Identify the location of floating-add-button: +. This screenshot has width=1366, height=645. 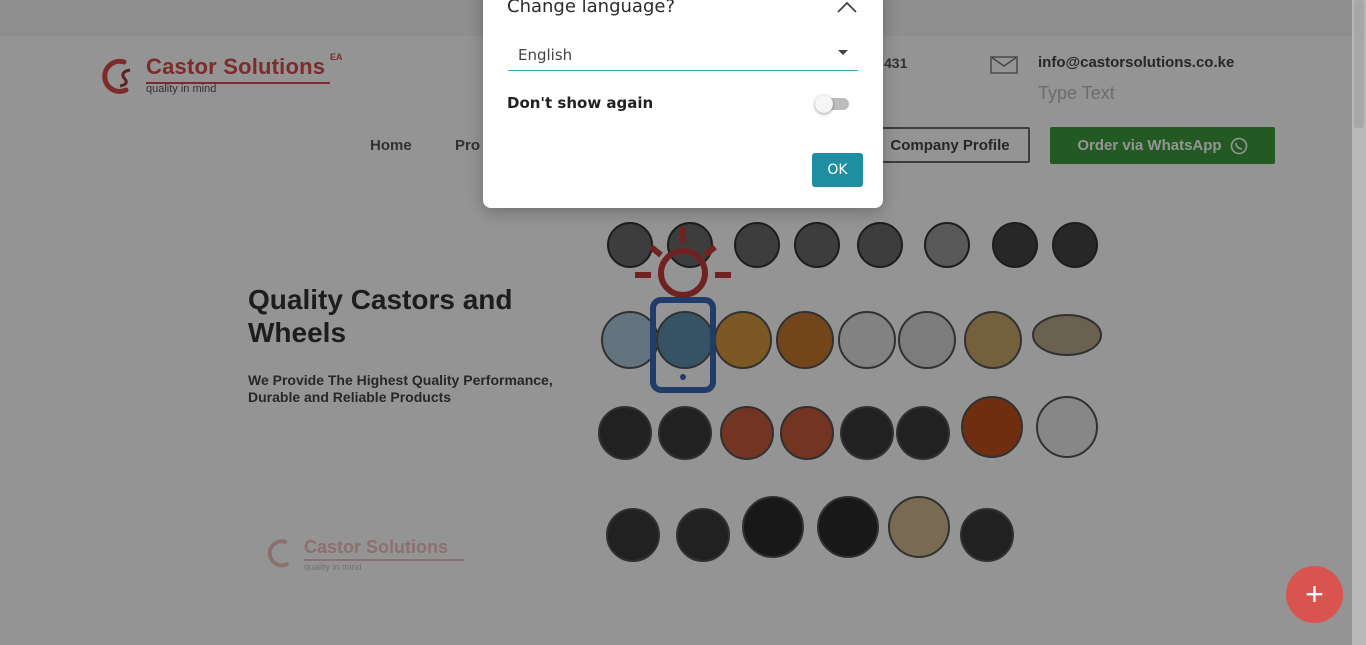
(1314, 594).